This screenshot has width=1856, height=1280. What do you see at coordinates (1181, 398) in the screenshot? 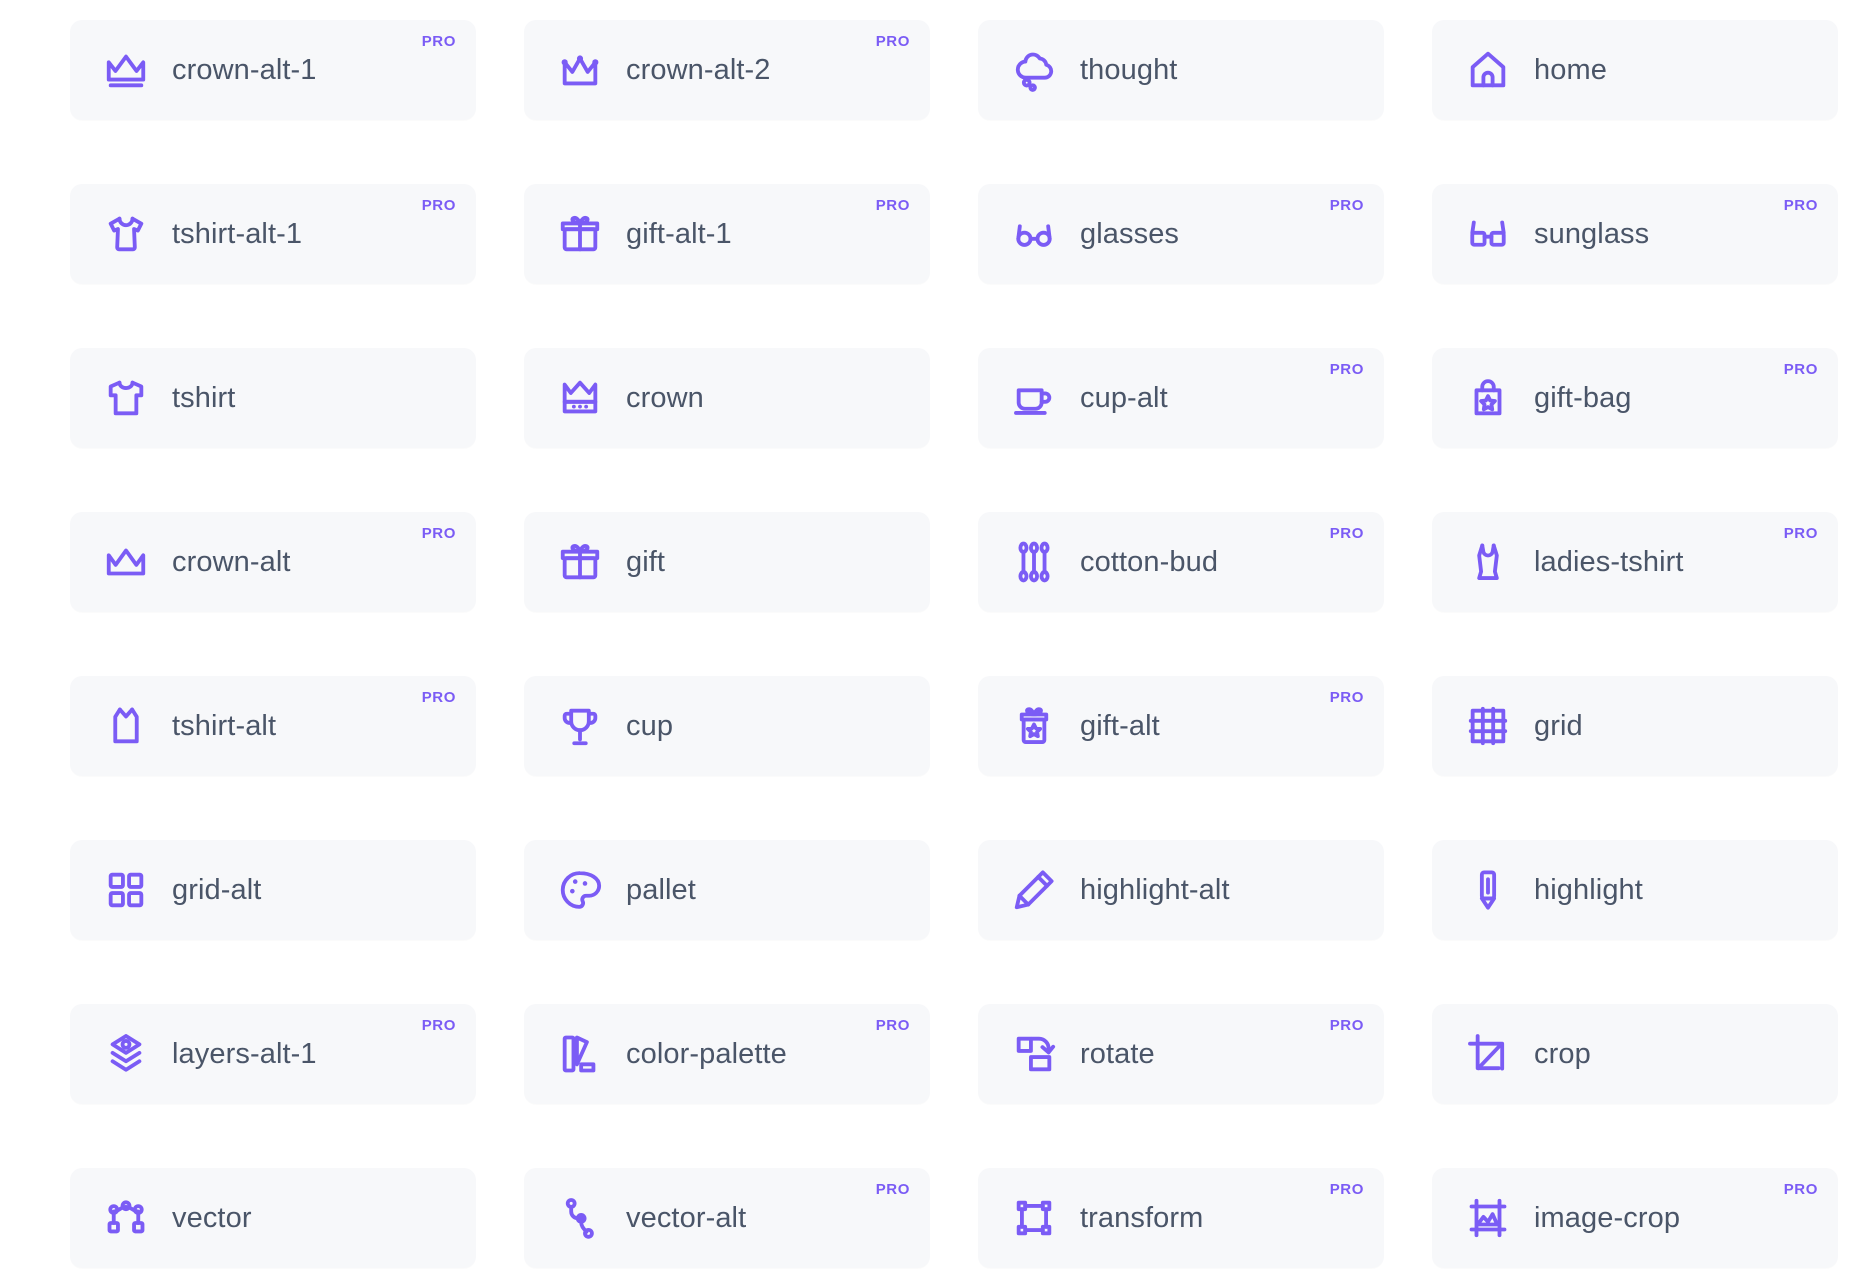
I see `icon-card: cup-alt PRO` at bounding box center [1181, 398].